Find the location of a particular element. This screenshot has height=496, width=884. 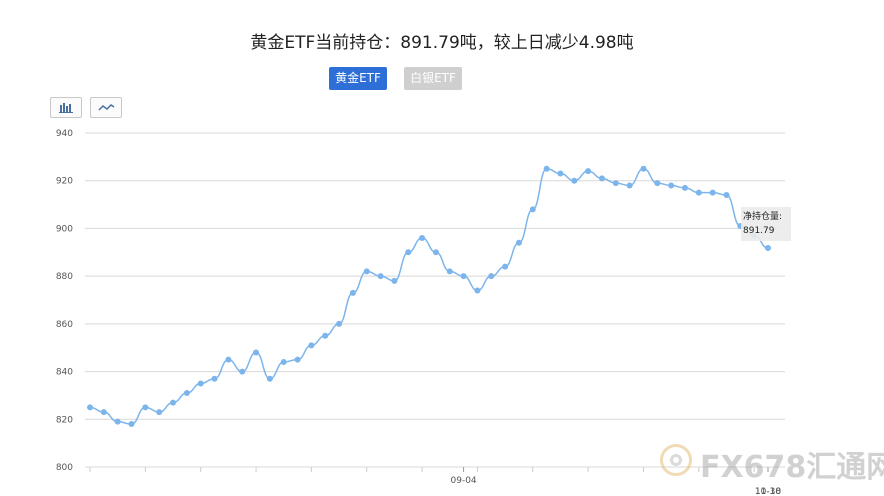

y-tick-label: 920 is located at coordinates (64, 182).